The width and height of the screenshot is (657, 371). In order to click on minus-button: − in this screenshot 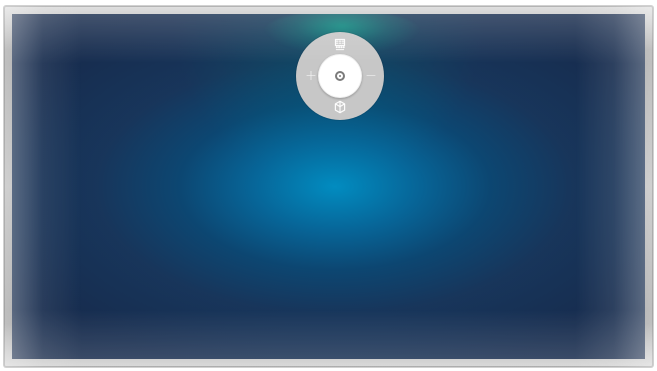, I will do `click(371, 76)`.